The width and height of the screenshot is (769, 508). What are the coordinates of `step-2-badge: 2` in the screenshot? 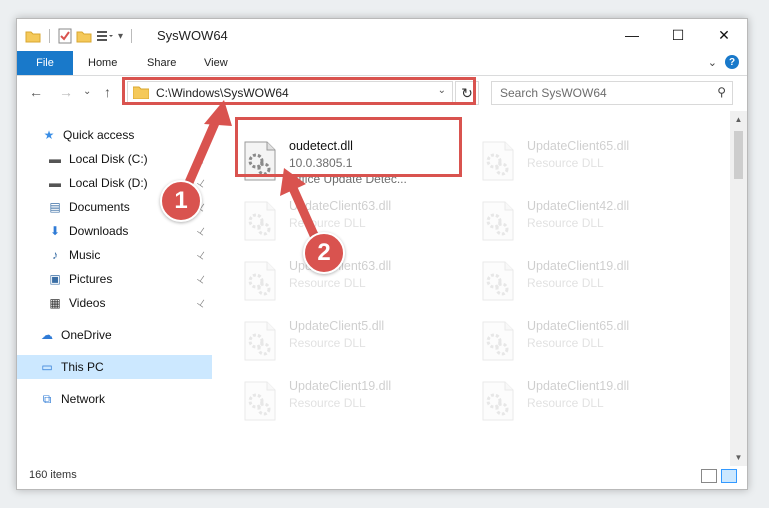 It's located at (324, 253).